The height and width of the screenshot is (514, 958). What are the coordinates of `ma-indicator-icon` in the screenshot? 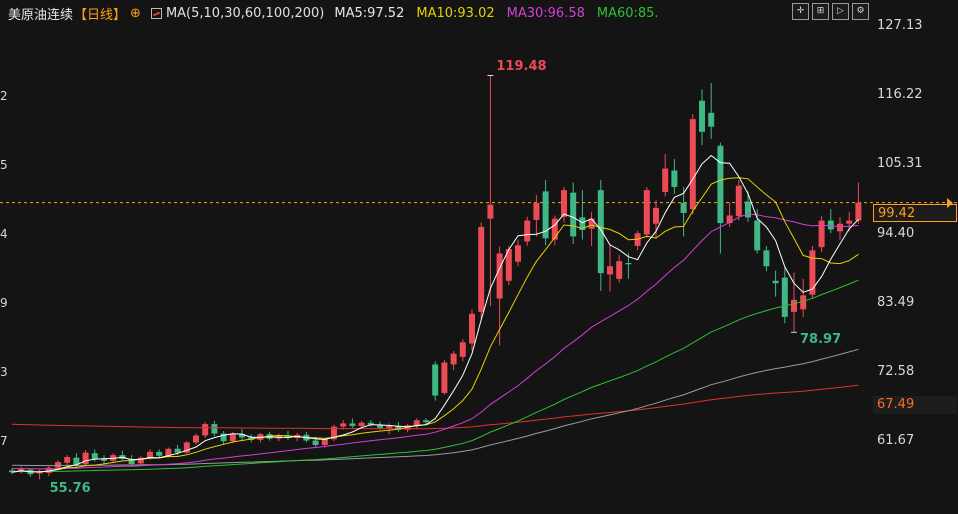 It's located at (156, 13).